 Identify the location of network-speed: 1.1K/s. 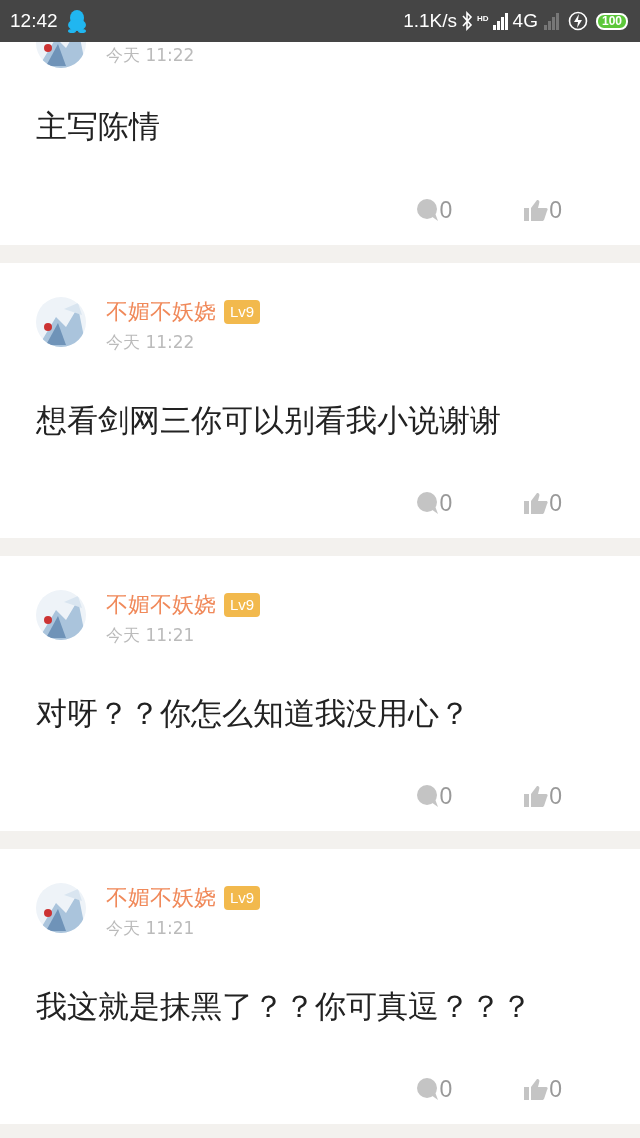
(430, 20).